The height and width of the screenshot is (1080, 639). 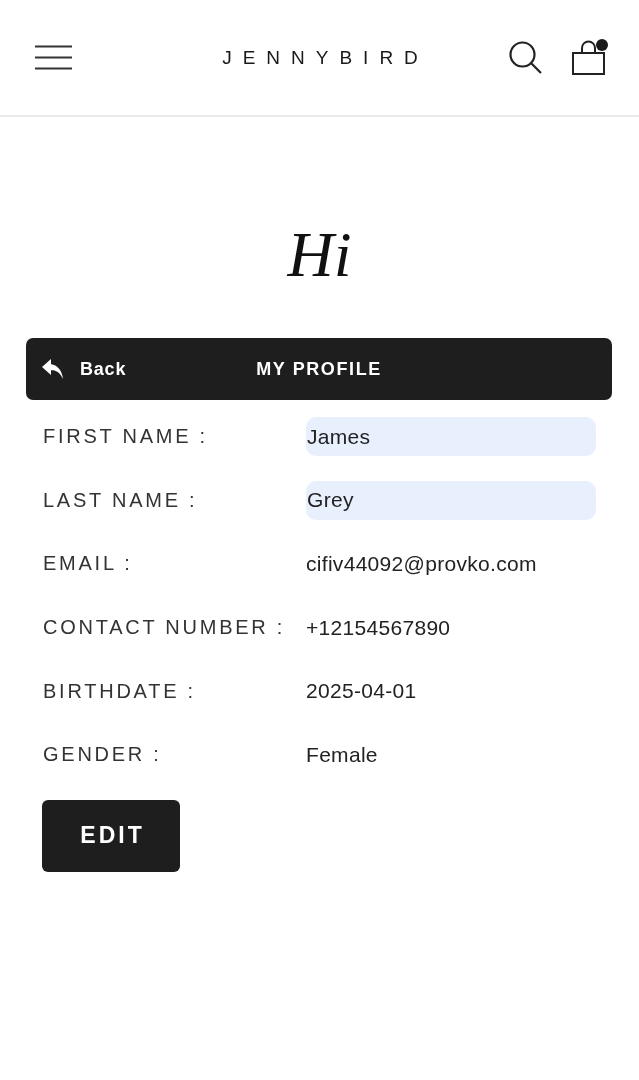 What do you see at coordinates (84, 369) in the screenshot?
I see `back-button: Back` at bounding box center [84, 369].